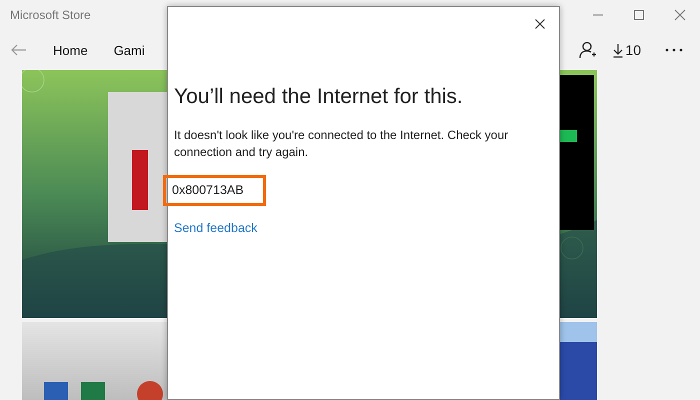 This screenshot has width=700, height=400. What do you see at coordinates (627, 50) in the screenshot?
I see `downloads-button: 10` at bounding box center [627, 50].